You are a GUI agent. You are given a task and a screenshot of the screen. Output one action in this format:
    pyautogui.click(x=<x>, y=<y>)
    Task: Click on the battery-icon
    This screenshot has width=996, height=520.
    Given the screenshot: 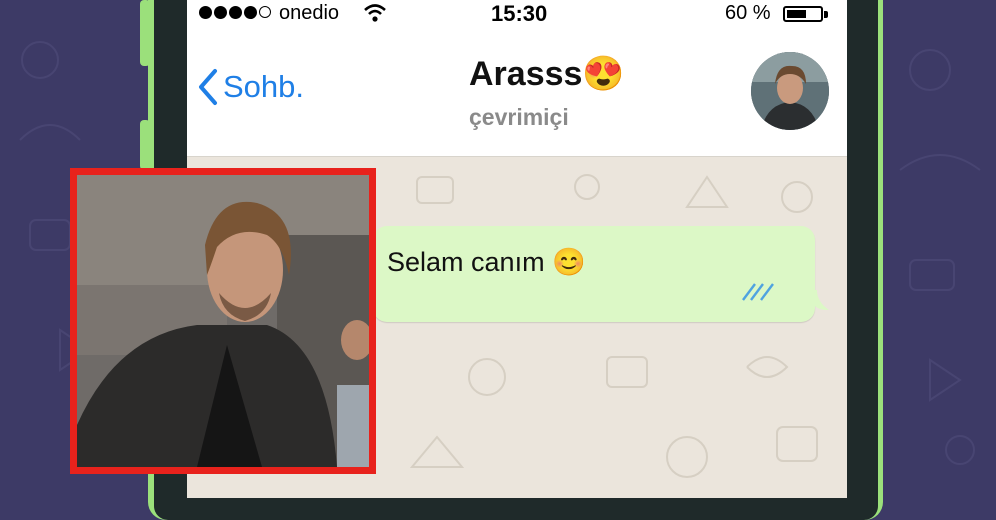 What is the action you would take?
    pyautogui.click(x=803, y=14)
    